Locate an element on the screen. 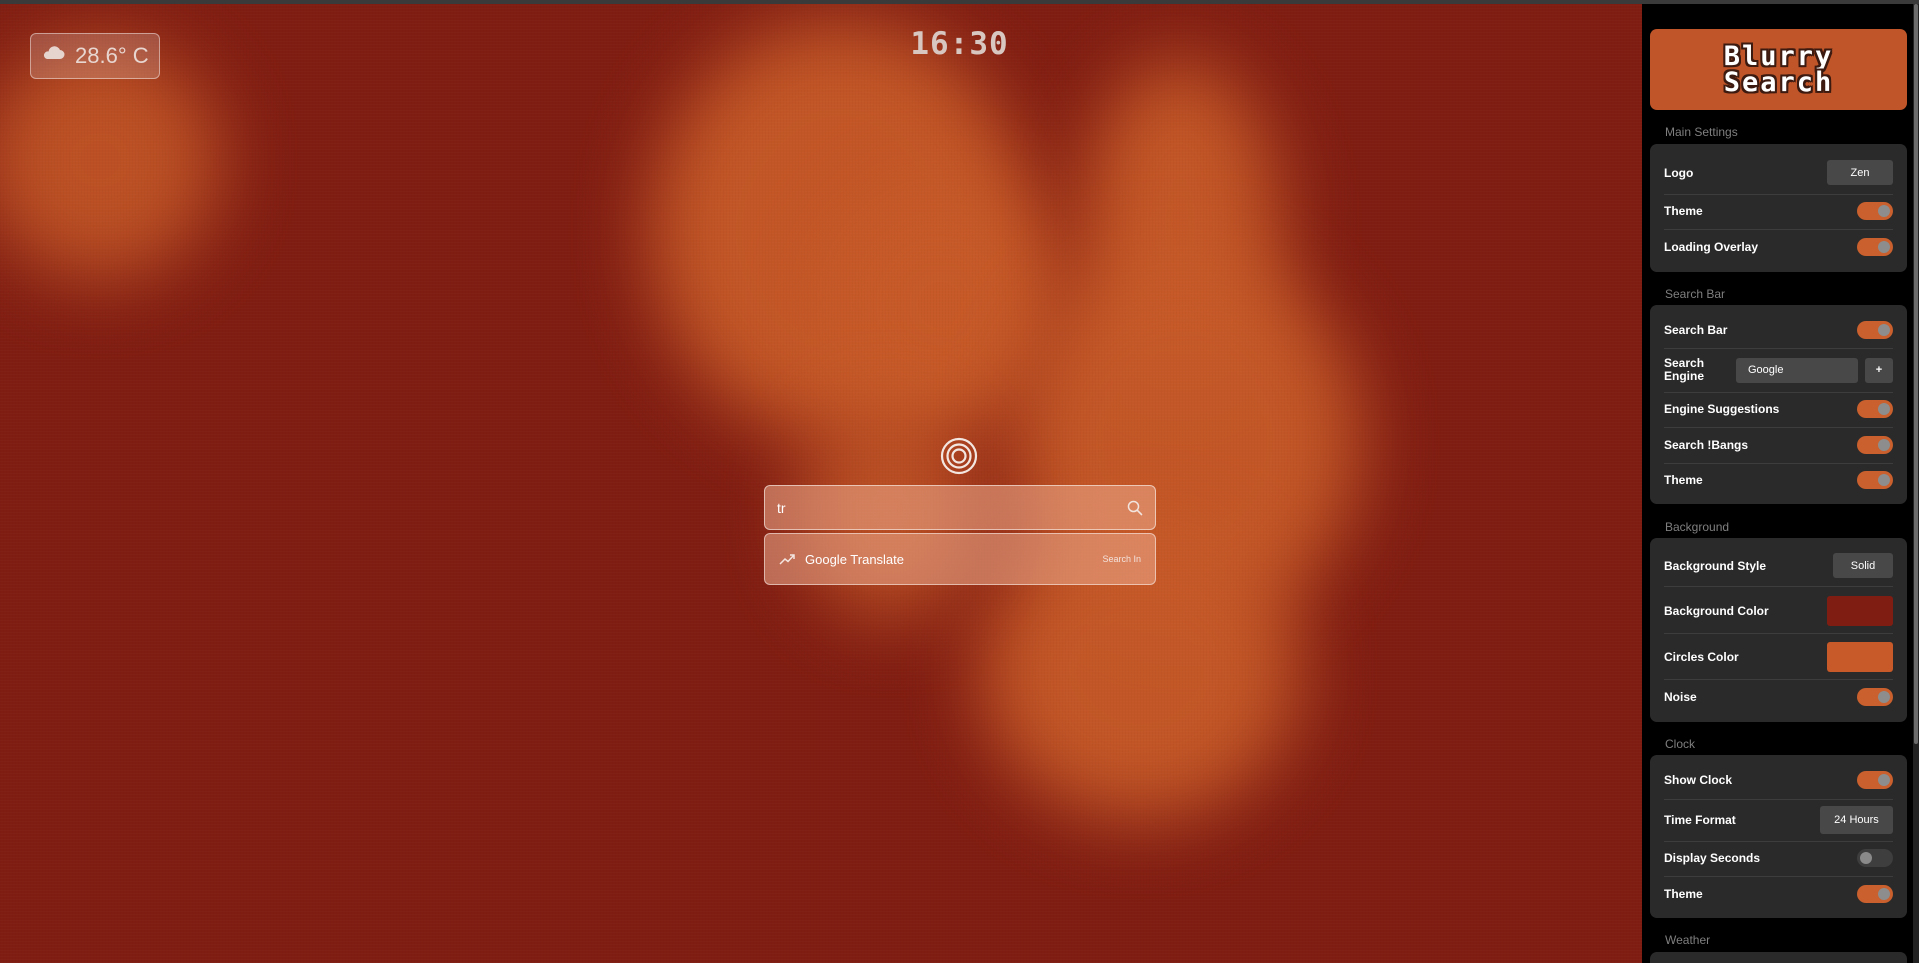 This screenshot has height=963, width=1919. setting-search-theme: Theme is located at coordinates (1778, 480).